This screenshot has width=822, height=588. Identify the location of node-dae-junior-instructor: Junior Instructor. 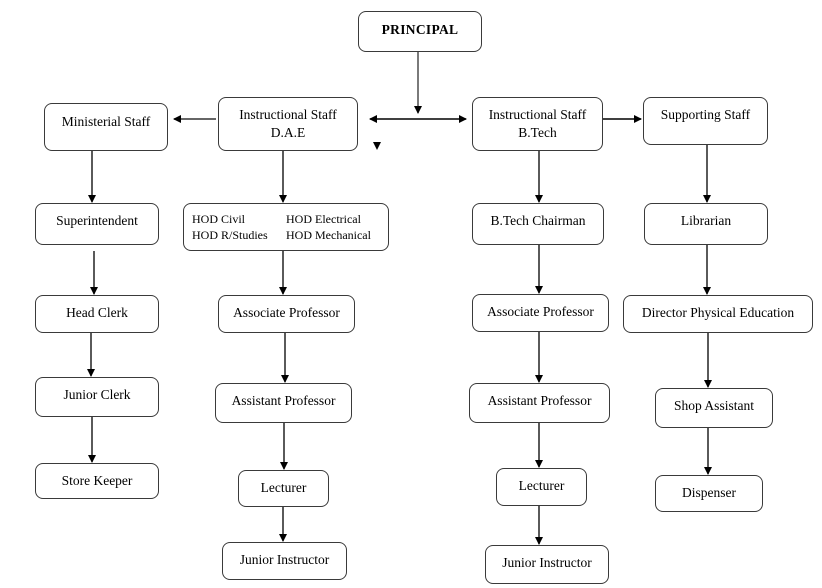
(284, 561).